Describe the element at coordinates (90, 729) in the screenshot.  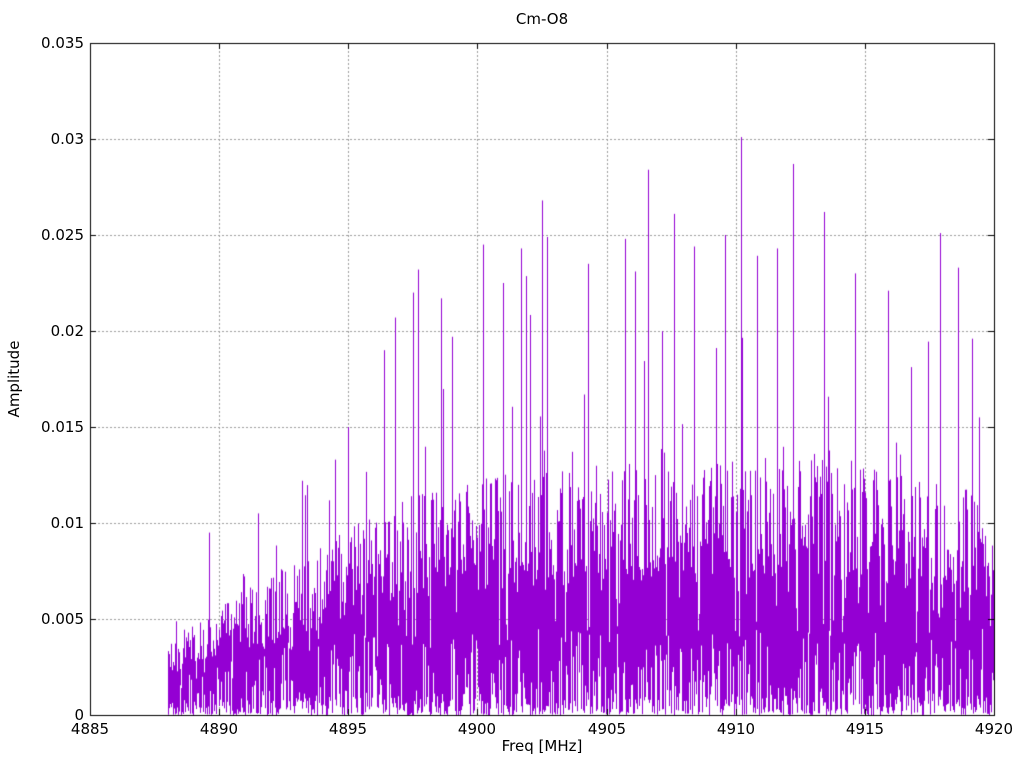
I see `x-tick-label: 4885` at that location.